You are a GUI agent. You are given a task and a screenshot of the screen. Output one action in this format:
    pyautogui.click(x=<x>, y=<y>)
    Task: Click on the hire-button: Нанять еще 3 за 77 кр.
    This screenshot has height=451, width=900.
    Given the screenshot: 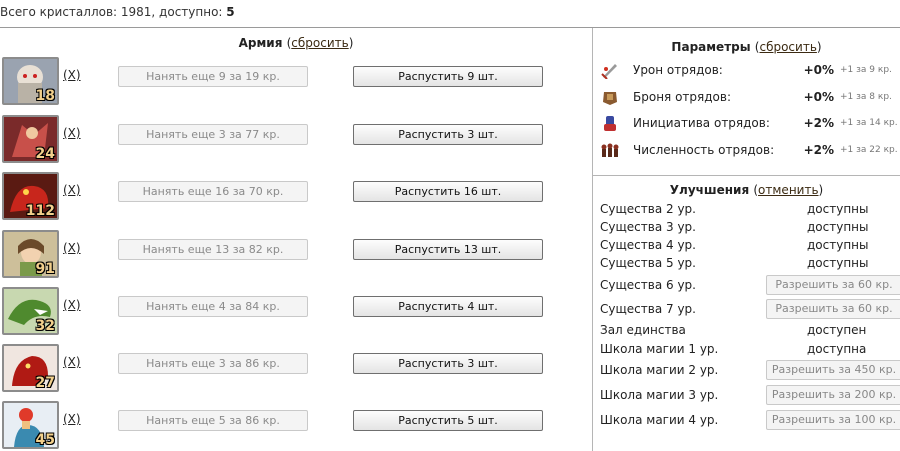 What is the action you would take?
    pyautogui.click(x=213, y=134)
    